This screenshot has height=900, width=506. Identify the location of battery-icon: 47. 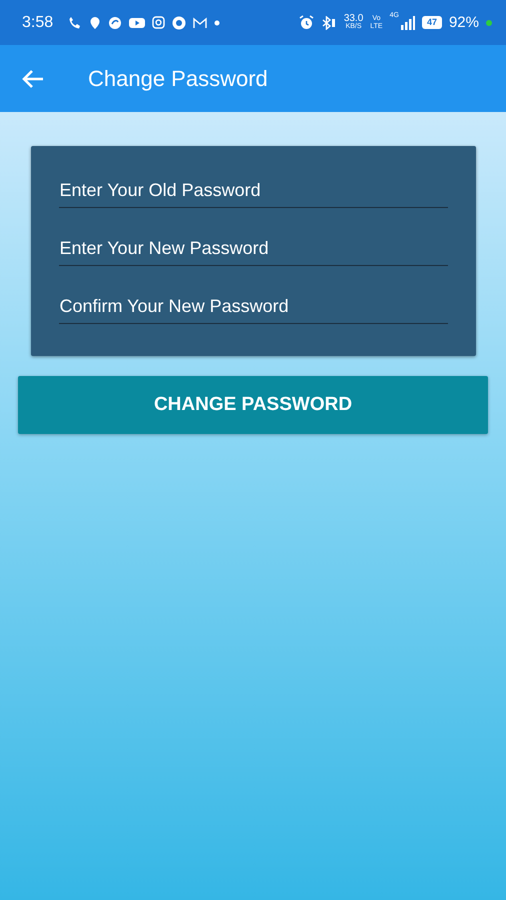
(432, 22).